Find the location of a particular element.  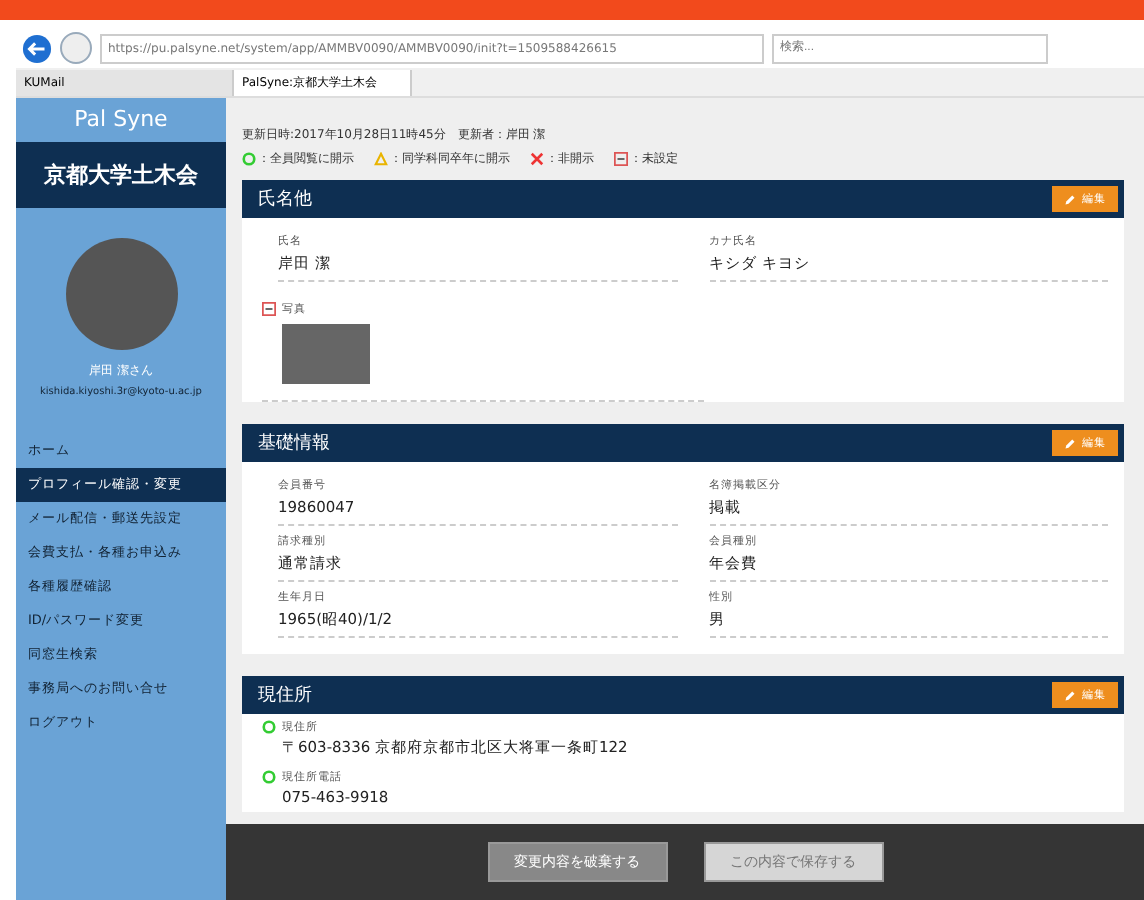

section-title: 氏名他 is located at coordinates (285, 199).